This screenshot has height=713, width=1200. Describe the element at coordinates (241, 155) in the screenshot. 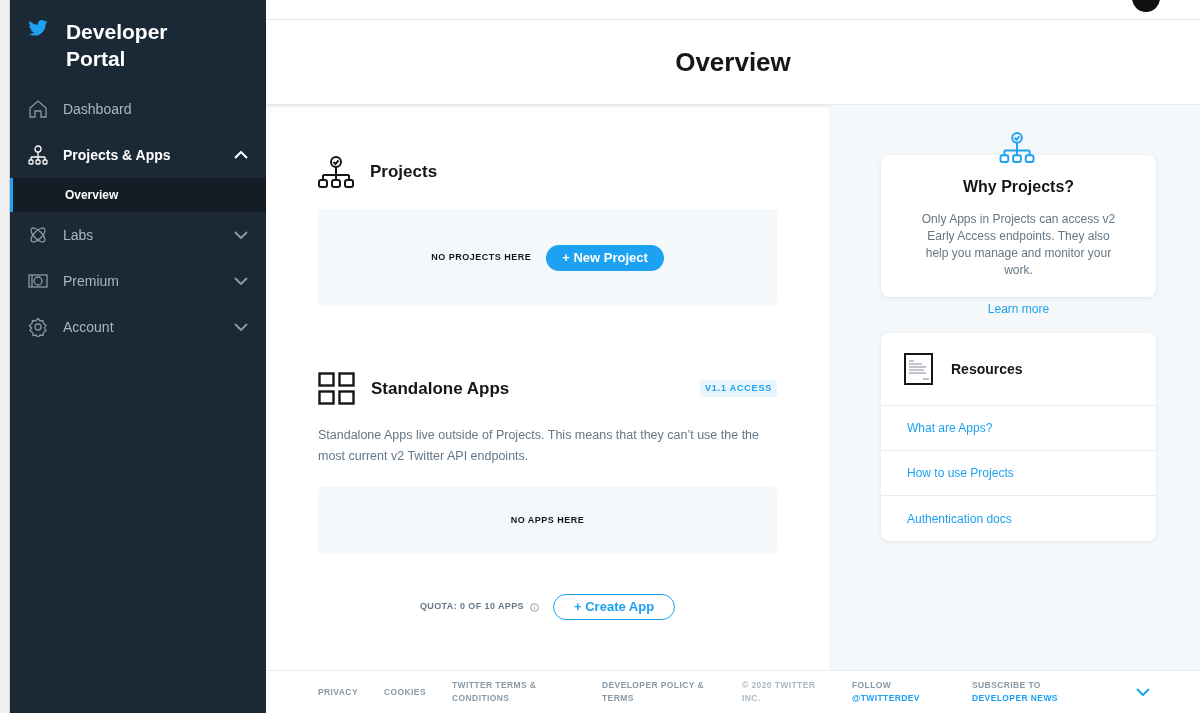

I see `chevron-up-icon` at that location.